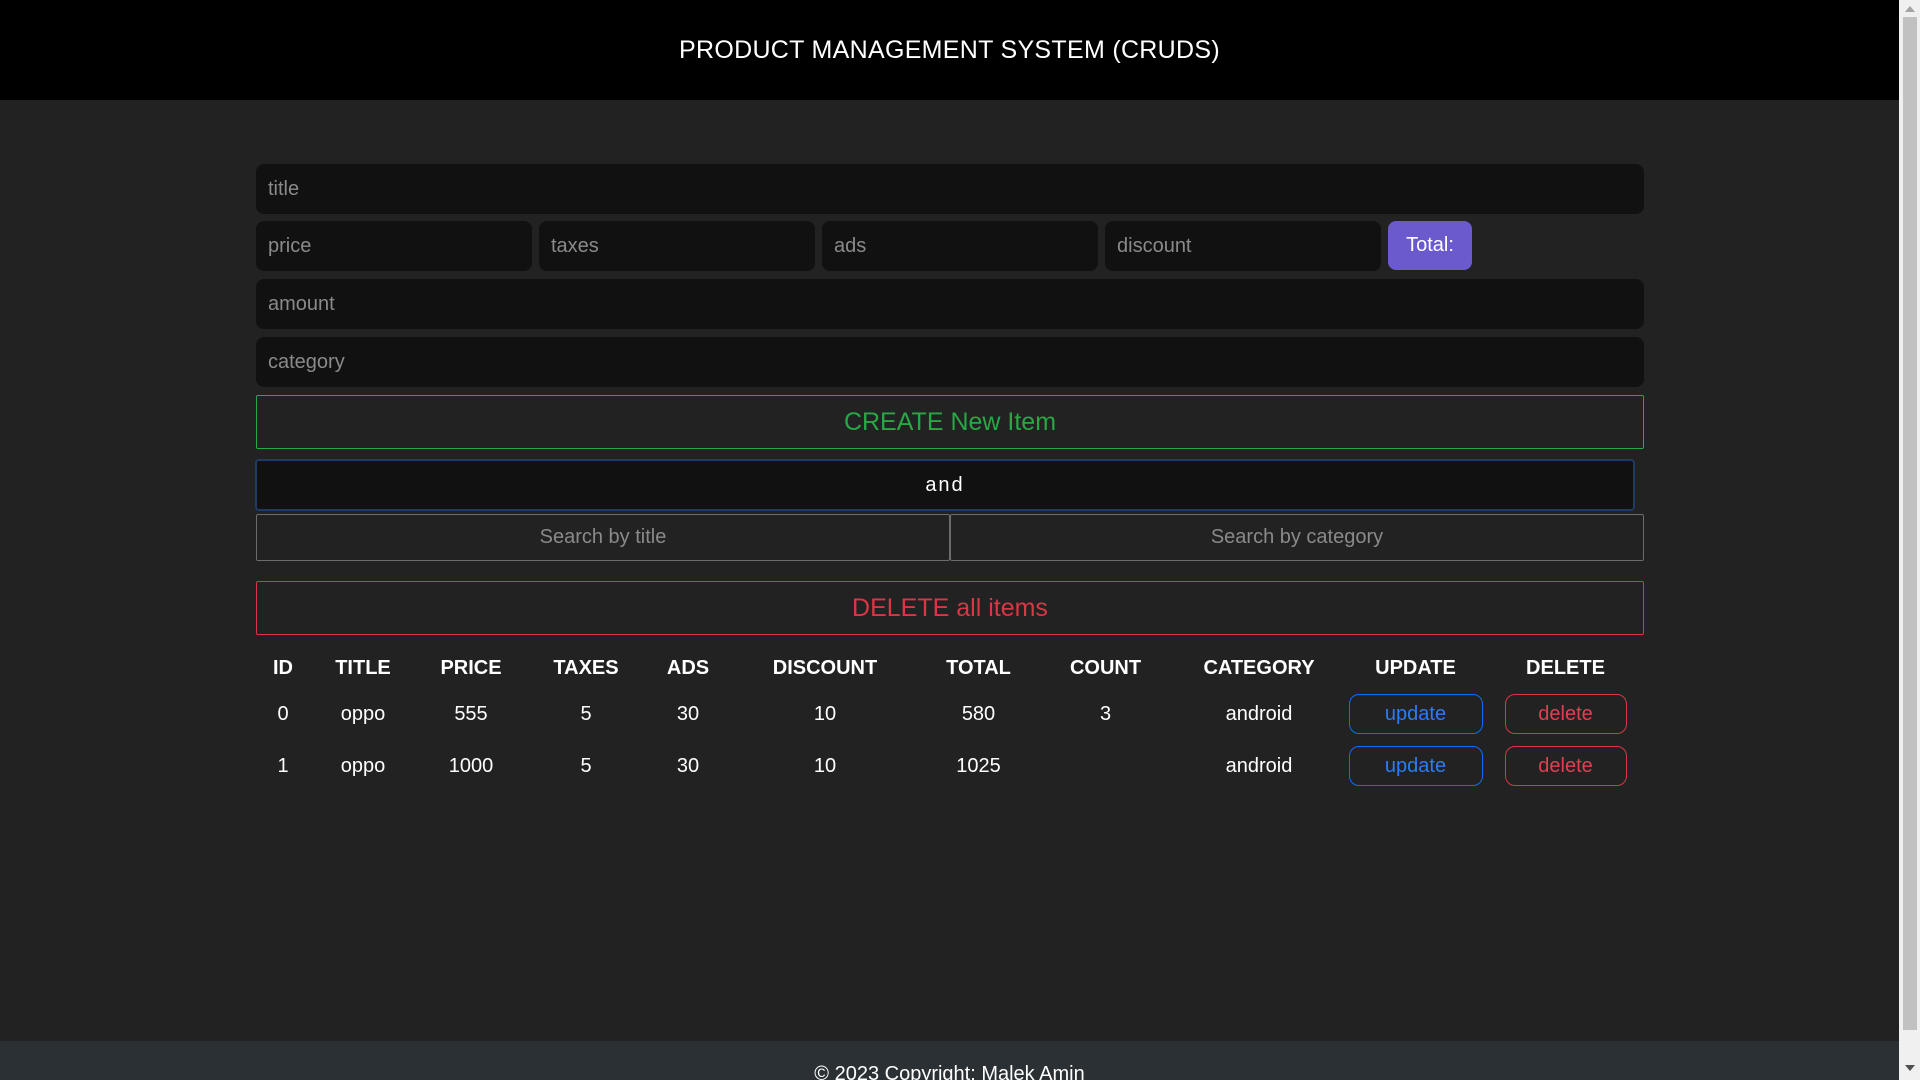 This screenshot has height=1080, width=1920. What do you see at coordinates (677, 246) in the screenshot?
I see `taxes-input` at bounding box center [677, 246].